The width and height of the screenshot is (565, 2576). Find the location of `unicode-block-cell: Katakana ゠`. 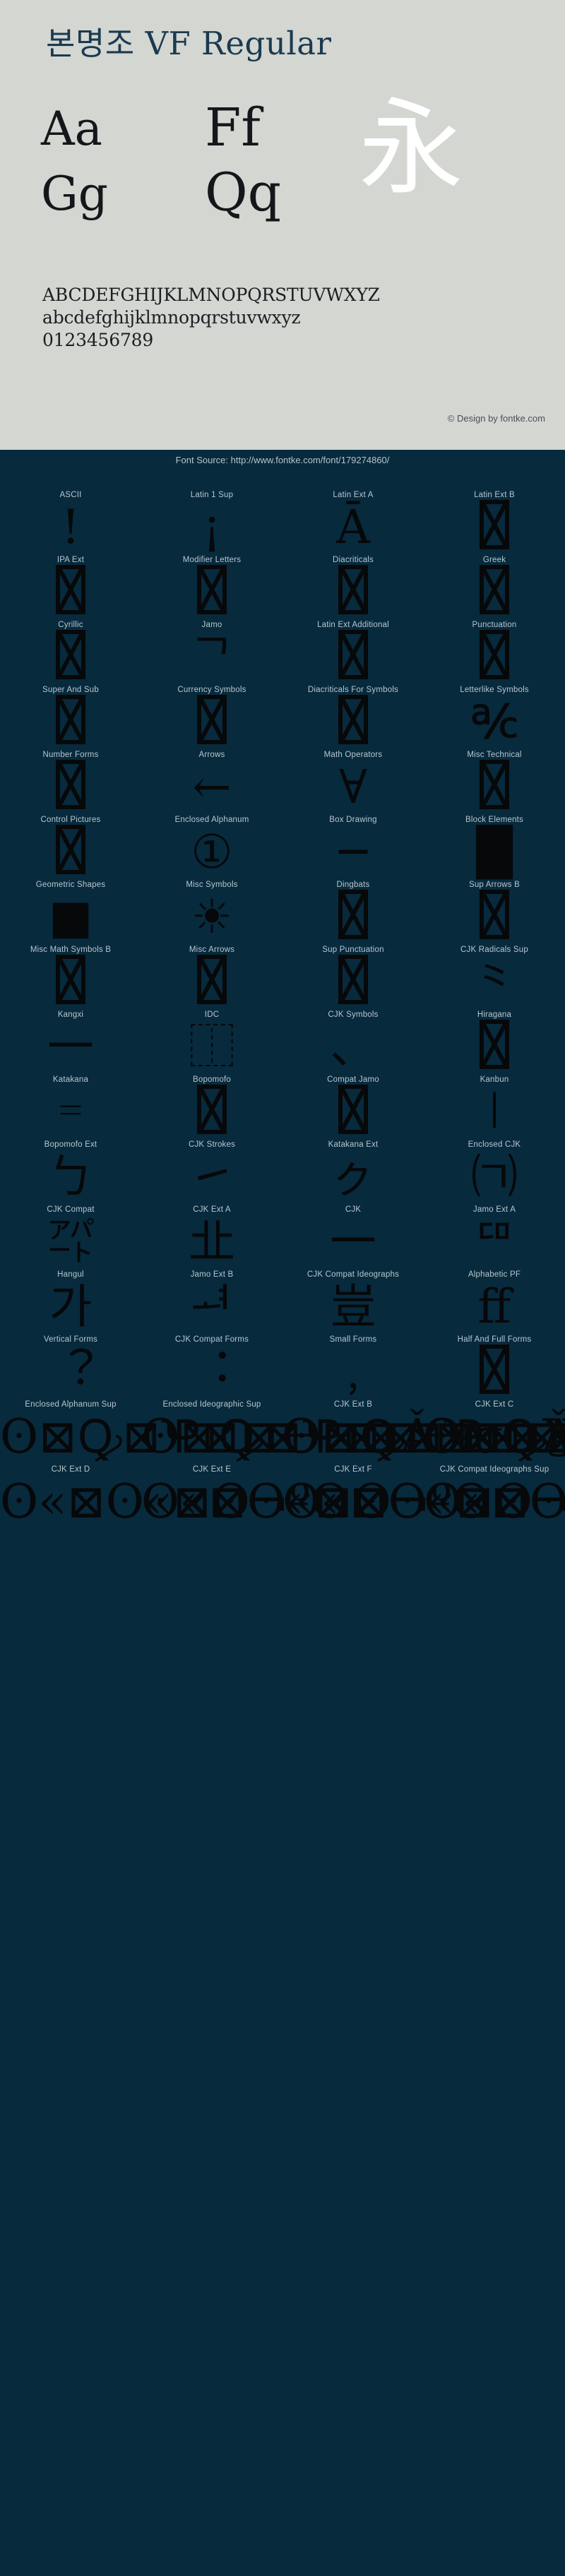

unicode-block-cell: Katakana ゠ is located at coordinates (70, 1107).